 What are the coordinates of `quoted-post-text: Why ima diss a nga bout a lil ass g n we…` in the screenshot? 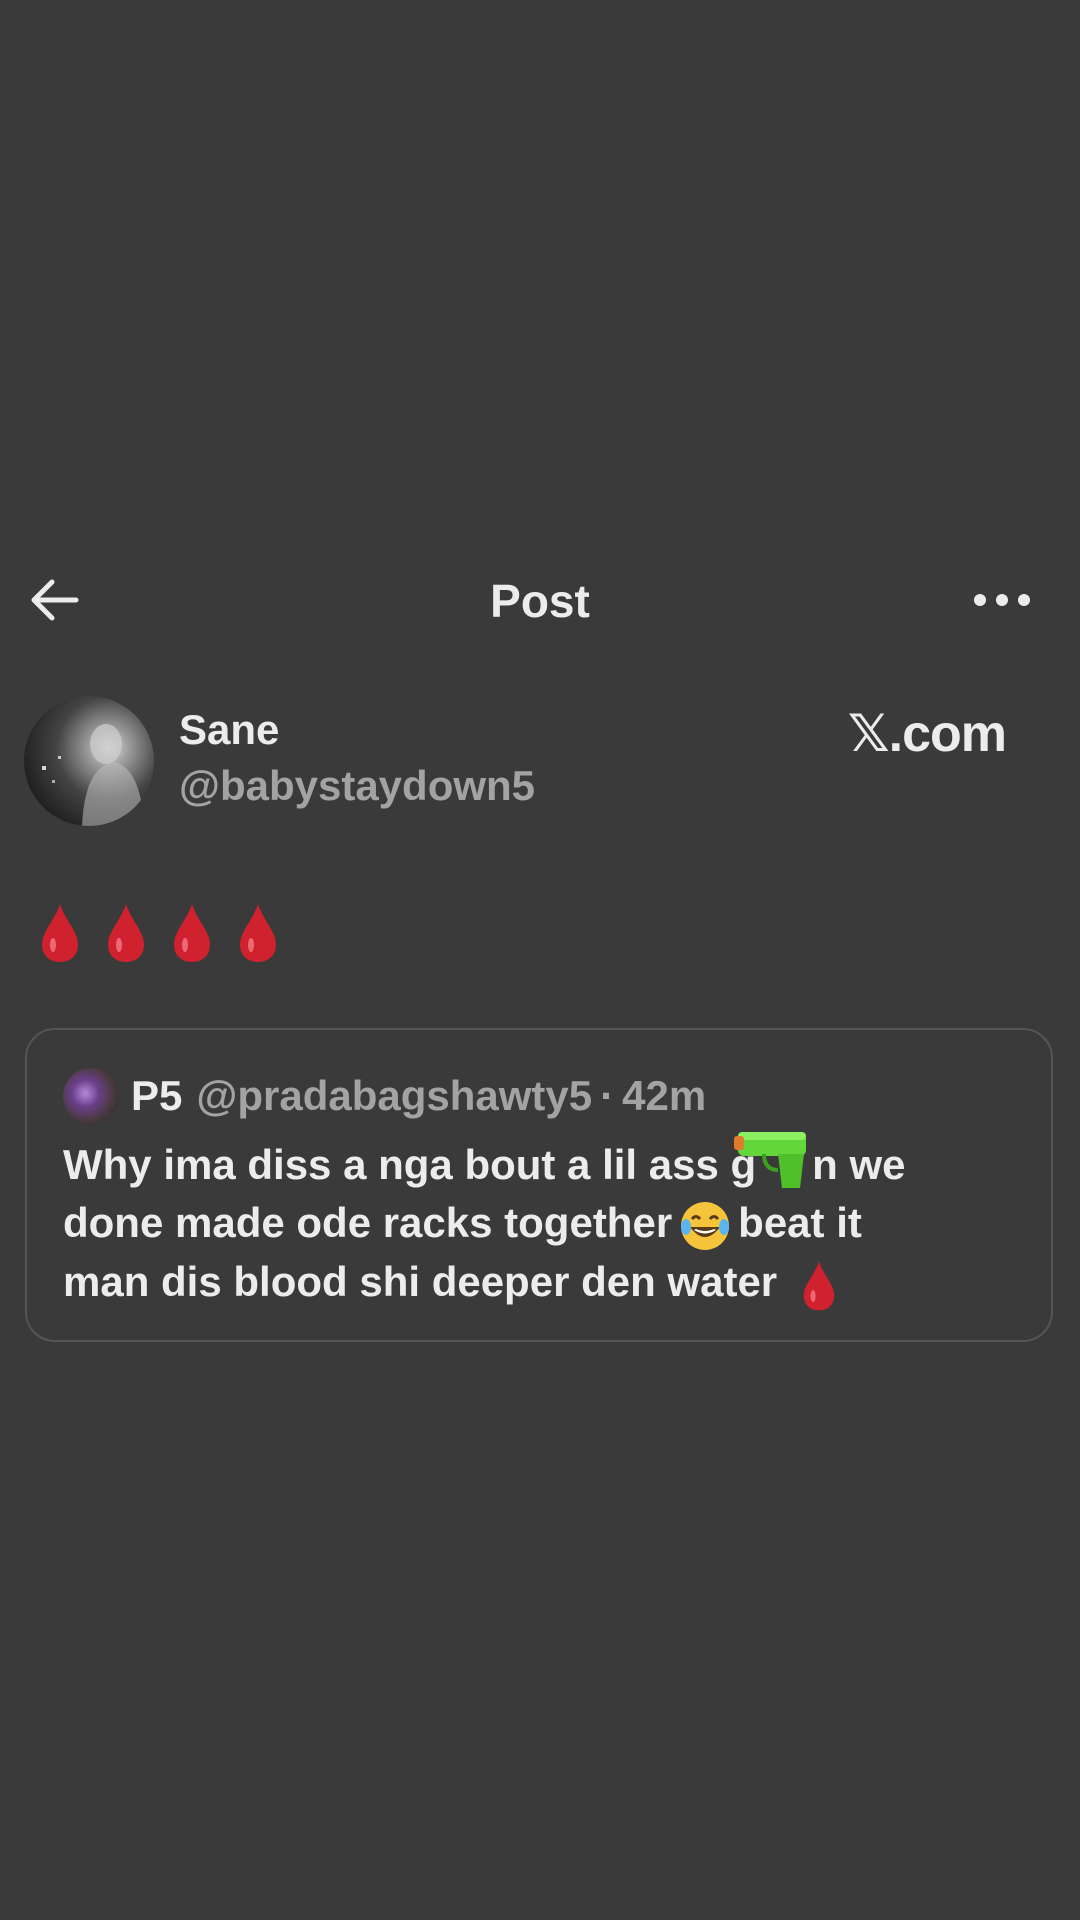 It's located at (543, 1222).